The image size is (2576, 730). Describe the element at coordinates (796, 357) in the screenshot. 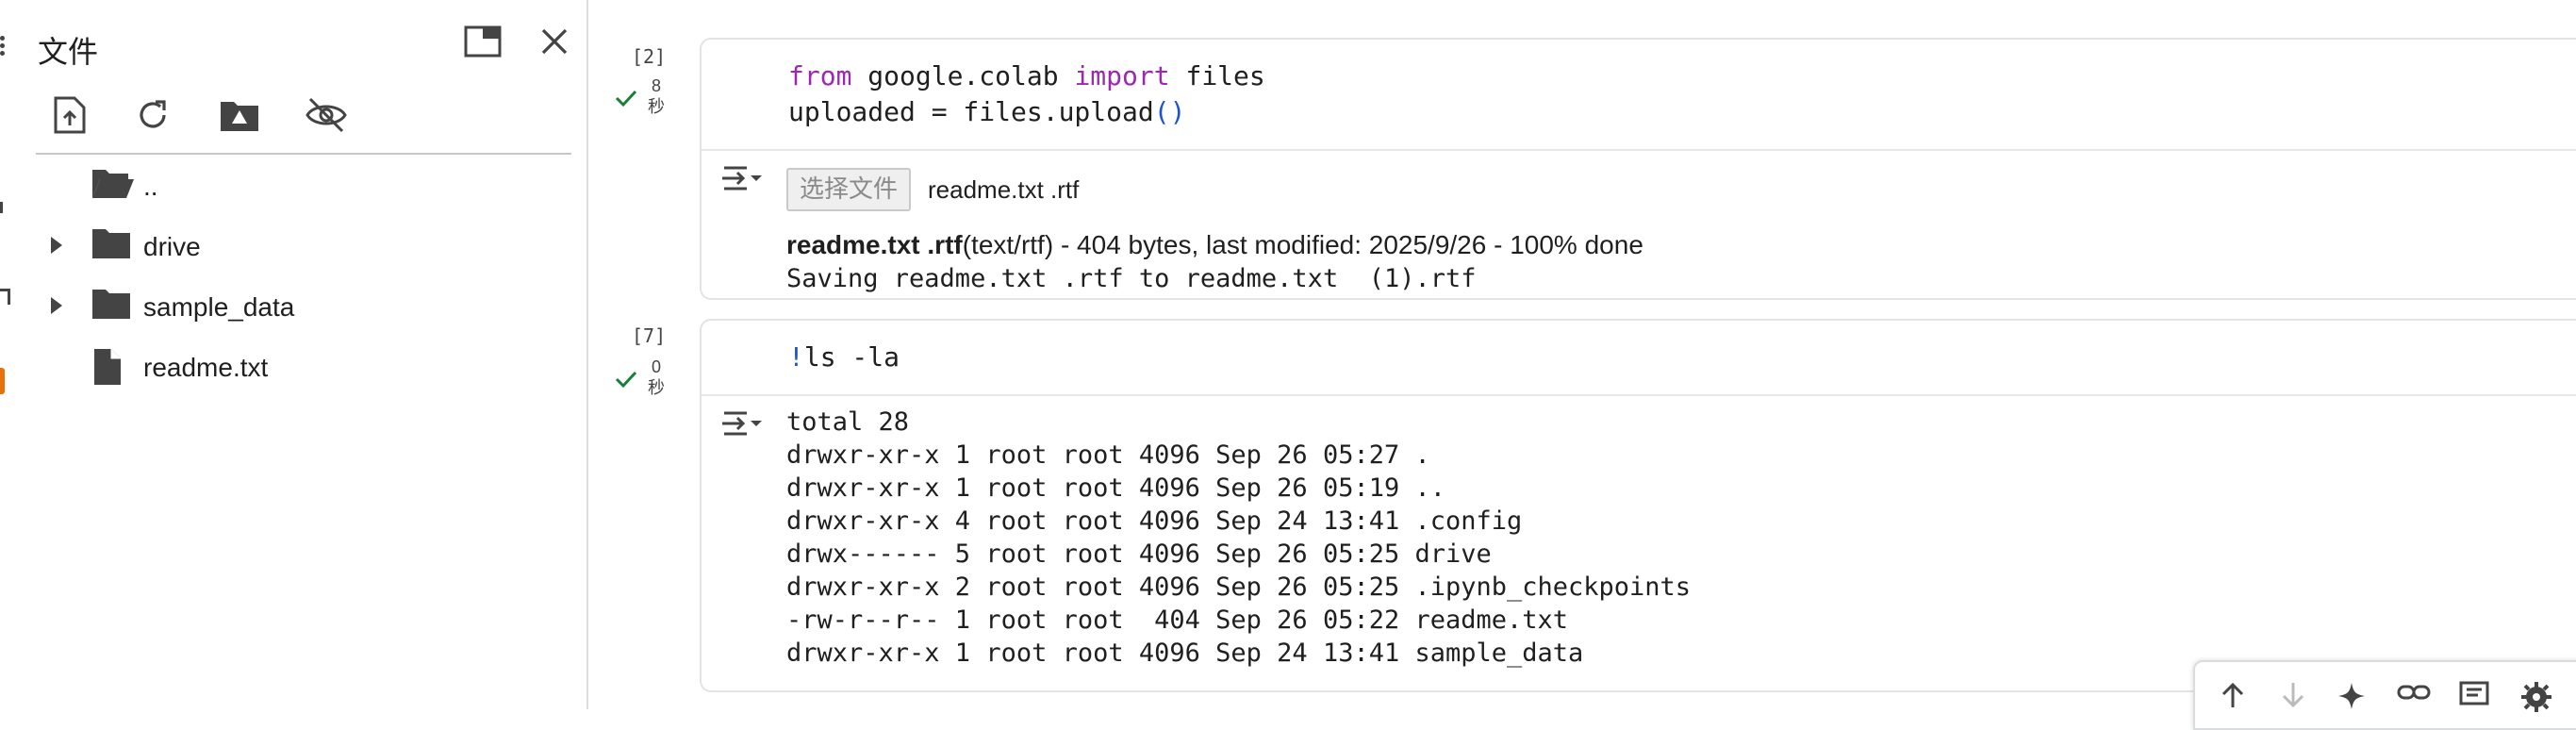

I see `code-shell-bang: !` at that location.